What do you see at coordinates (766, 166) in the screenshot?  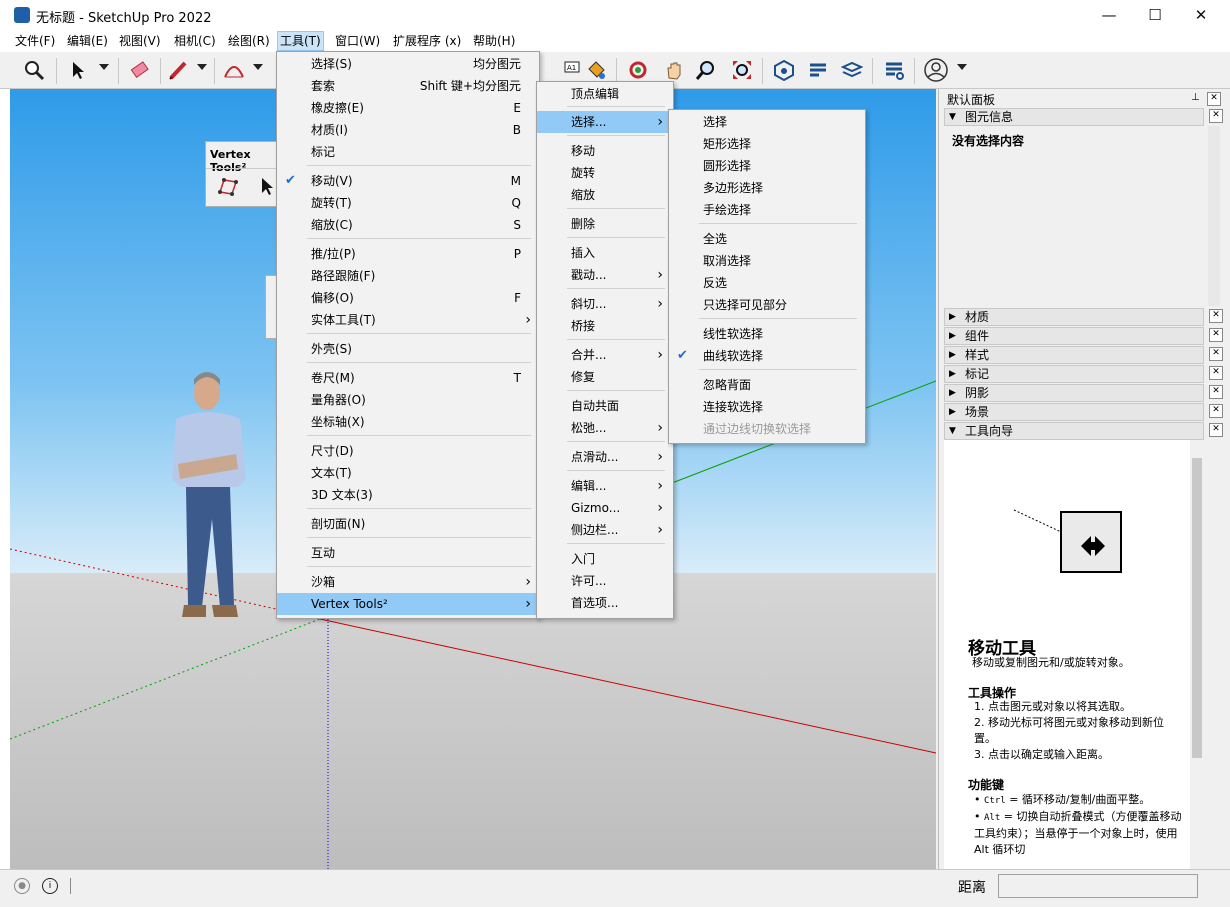 I see `menu-item: 圆形选择` at bounding box center [766, 166].